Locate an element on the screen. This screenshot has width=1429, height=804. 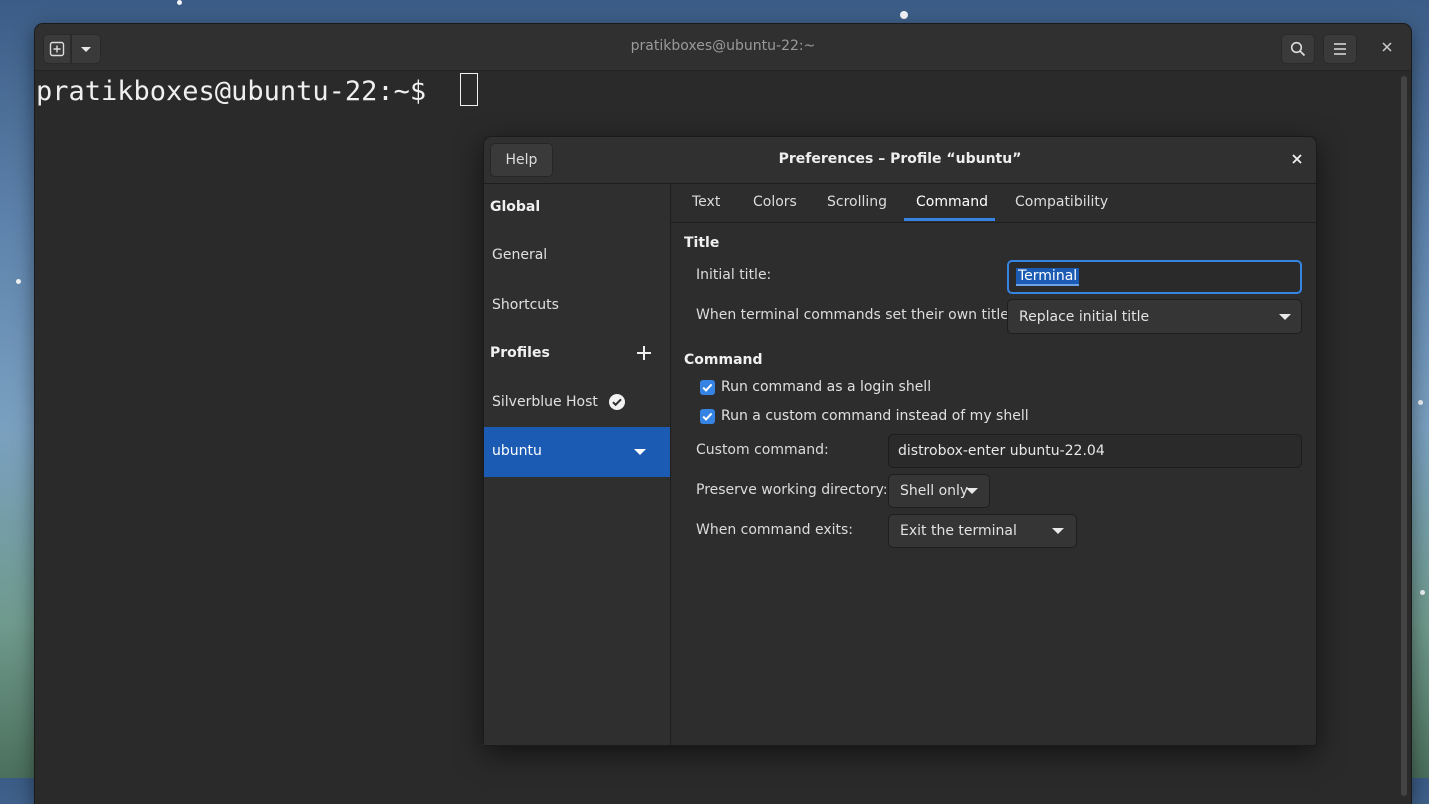
login-shell-label: Run command as a login shell is located at coordinates (826, 387).